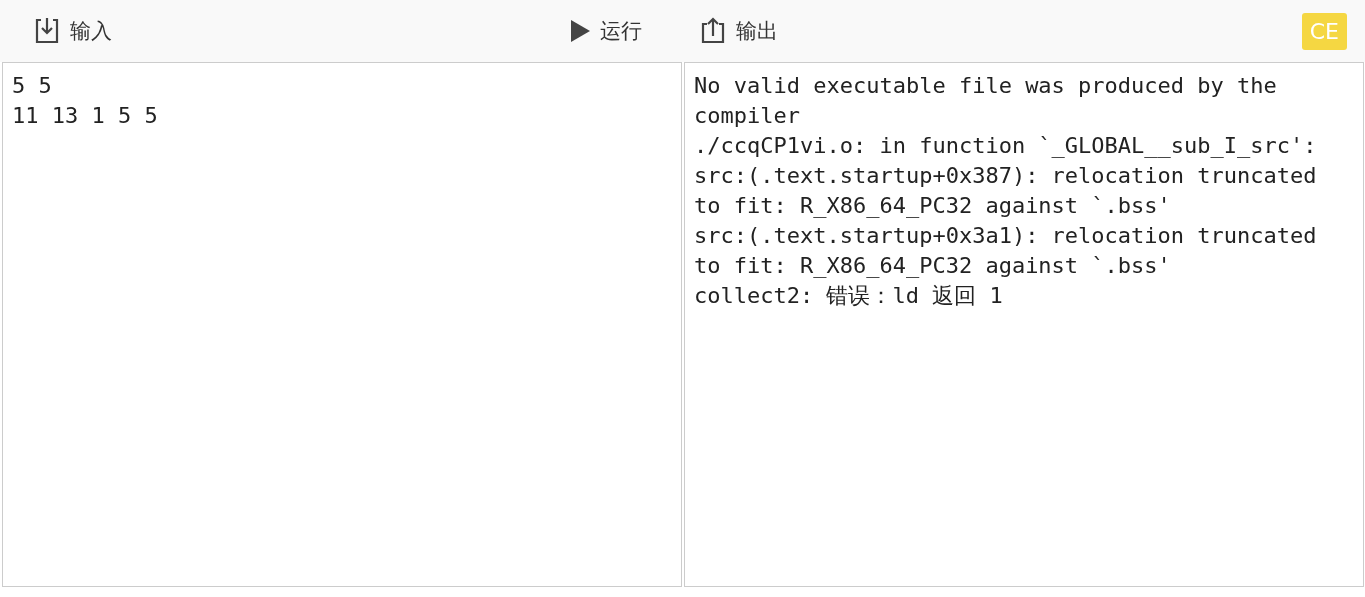 The width and height of the screenshot is (1365, 597). I want to click on input-line: 11 13 1 5 5, so click(85, 116).